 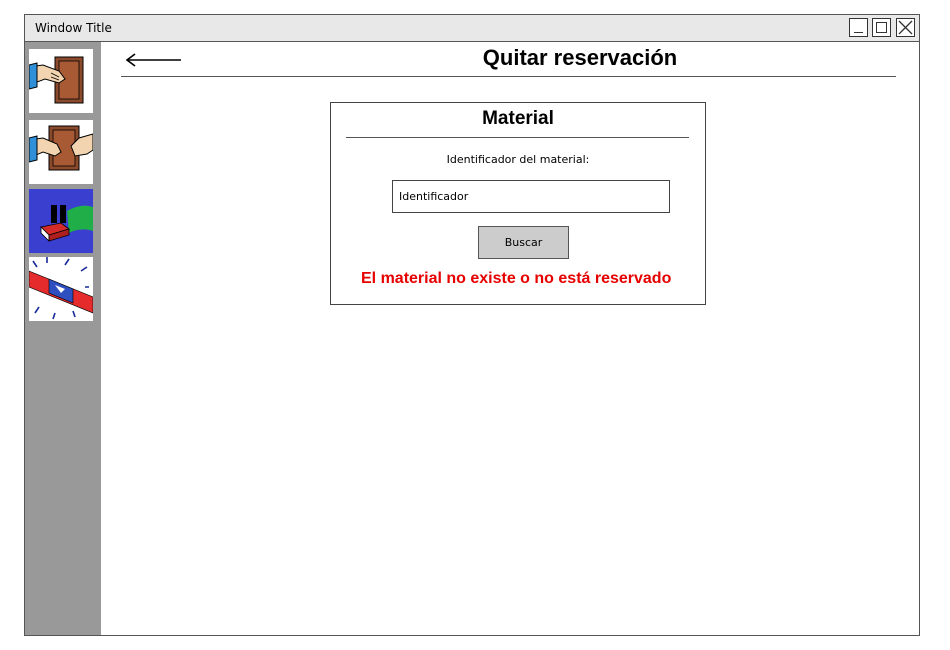 What do you see at coordinates (61, 148) in the screenshot?
I see `hands-book-icon` at bounding box center [61, 148].